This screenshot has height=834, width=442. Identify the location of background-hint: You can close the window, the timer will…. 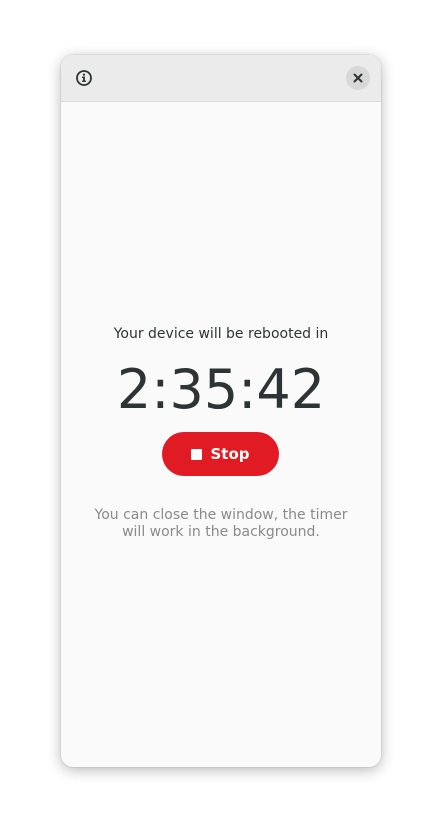
(221, 523).